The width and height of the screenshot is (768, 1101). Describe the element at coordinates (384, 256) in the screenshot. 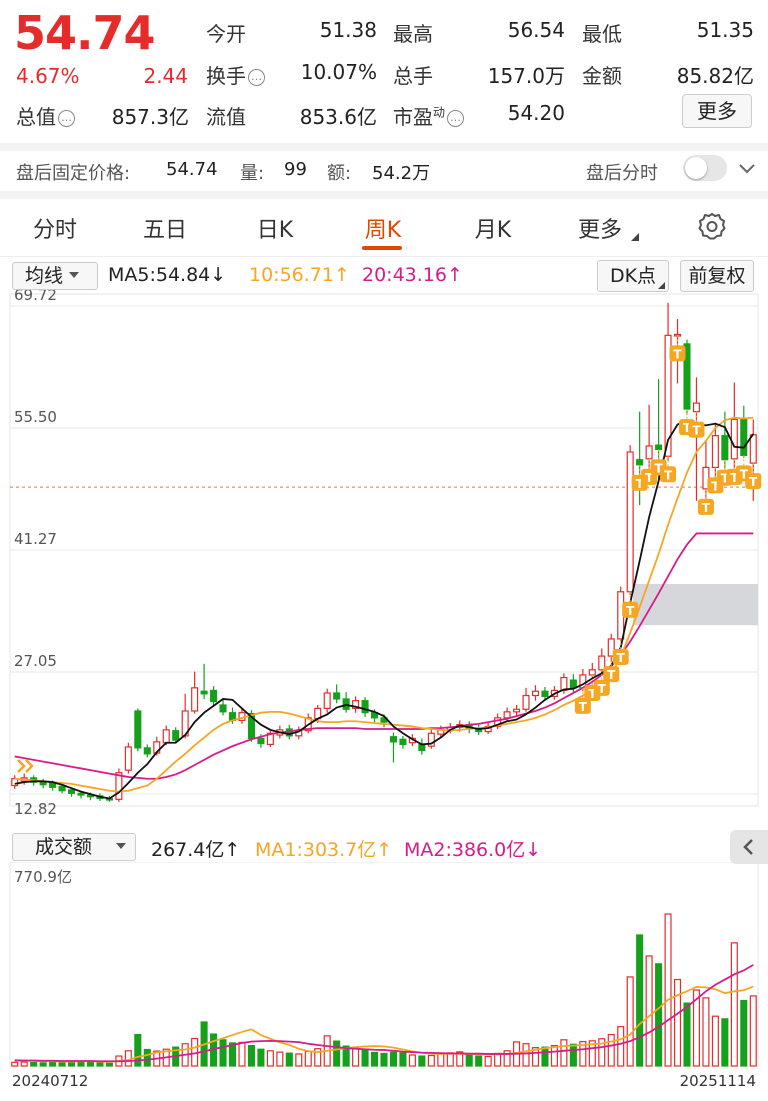

I see `divider` at that location.